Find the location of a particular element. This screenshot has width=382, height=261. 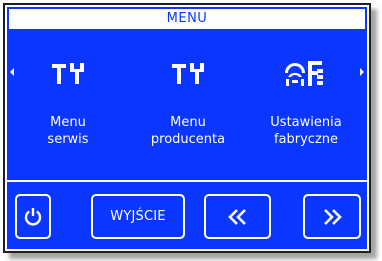

menu-item-label: fabryczne is located at coordinates (306, 139).